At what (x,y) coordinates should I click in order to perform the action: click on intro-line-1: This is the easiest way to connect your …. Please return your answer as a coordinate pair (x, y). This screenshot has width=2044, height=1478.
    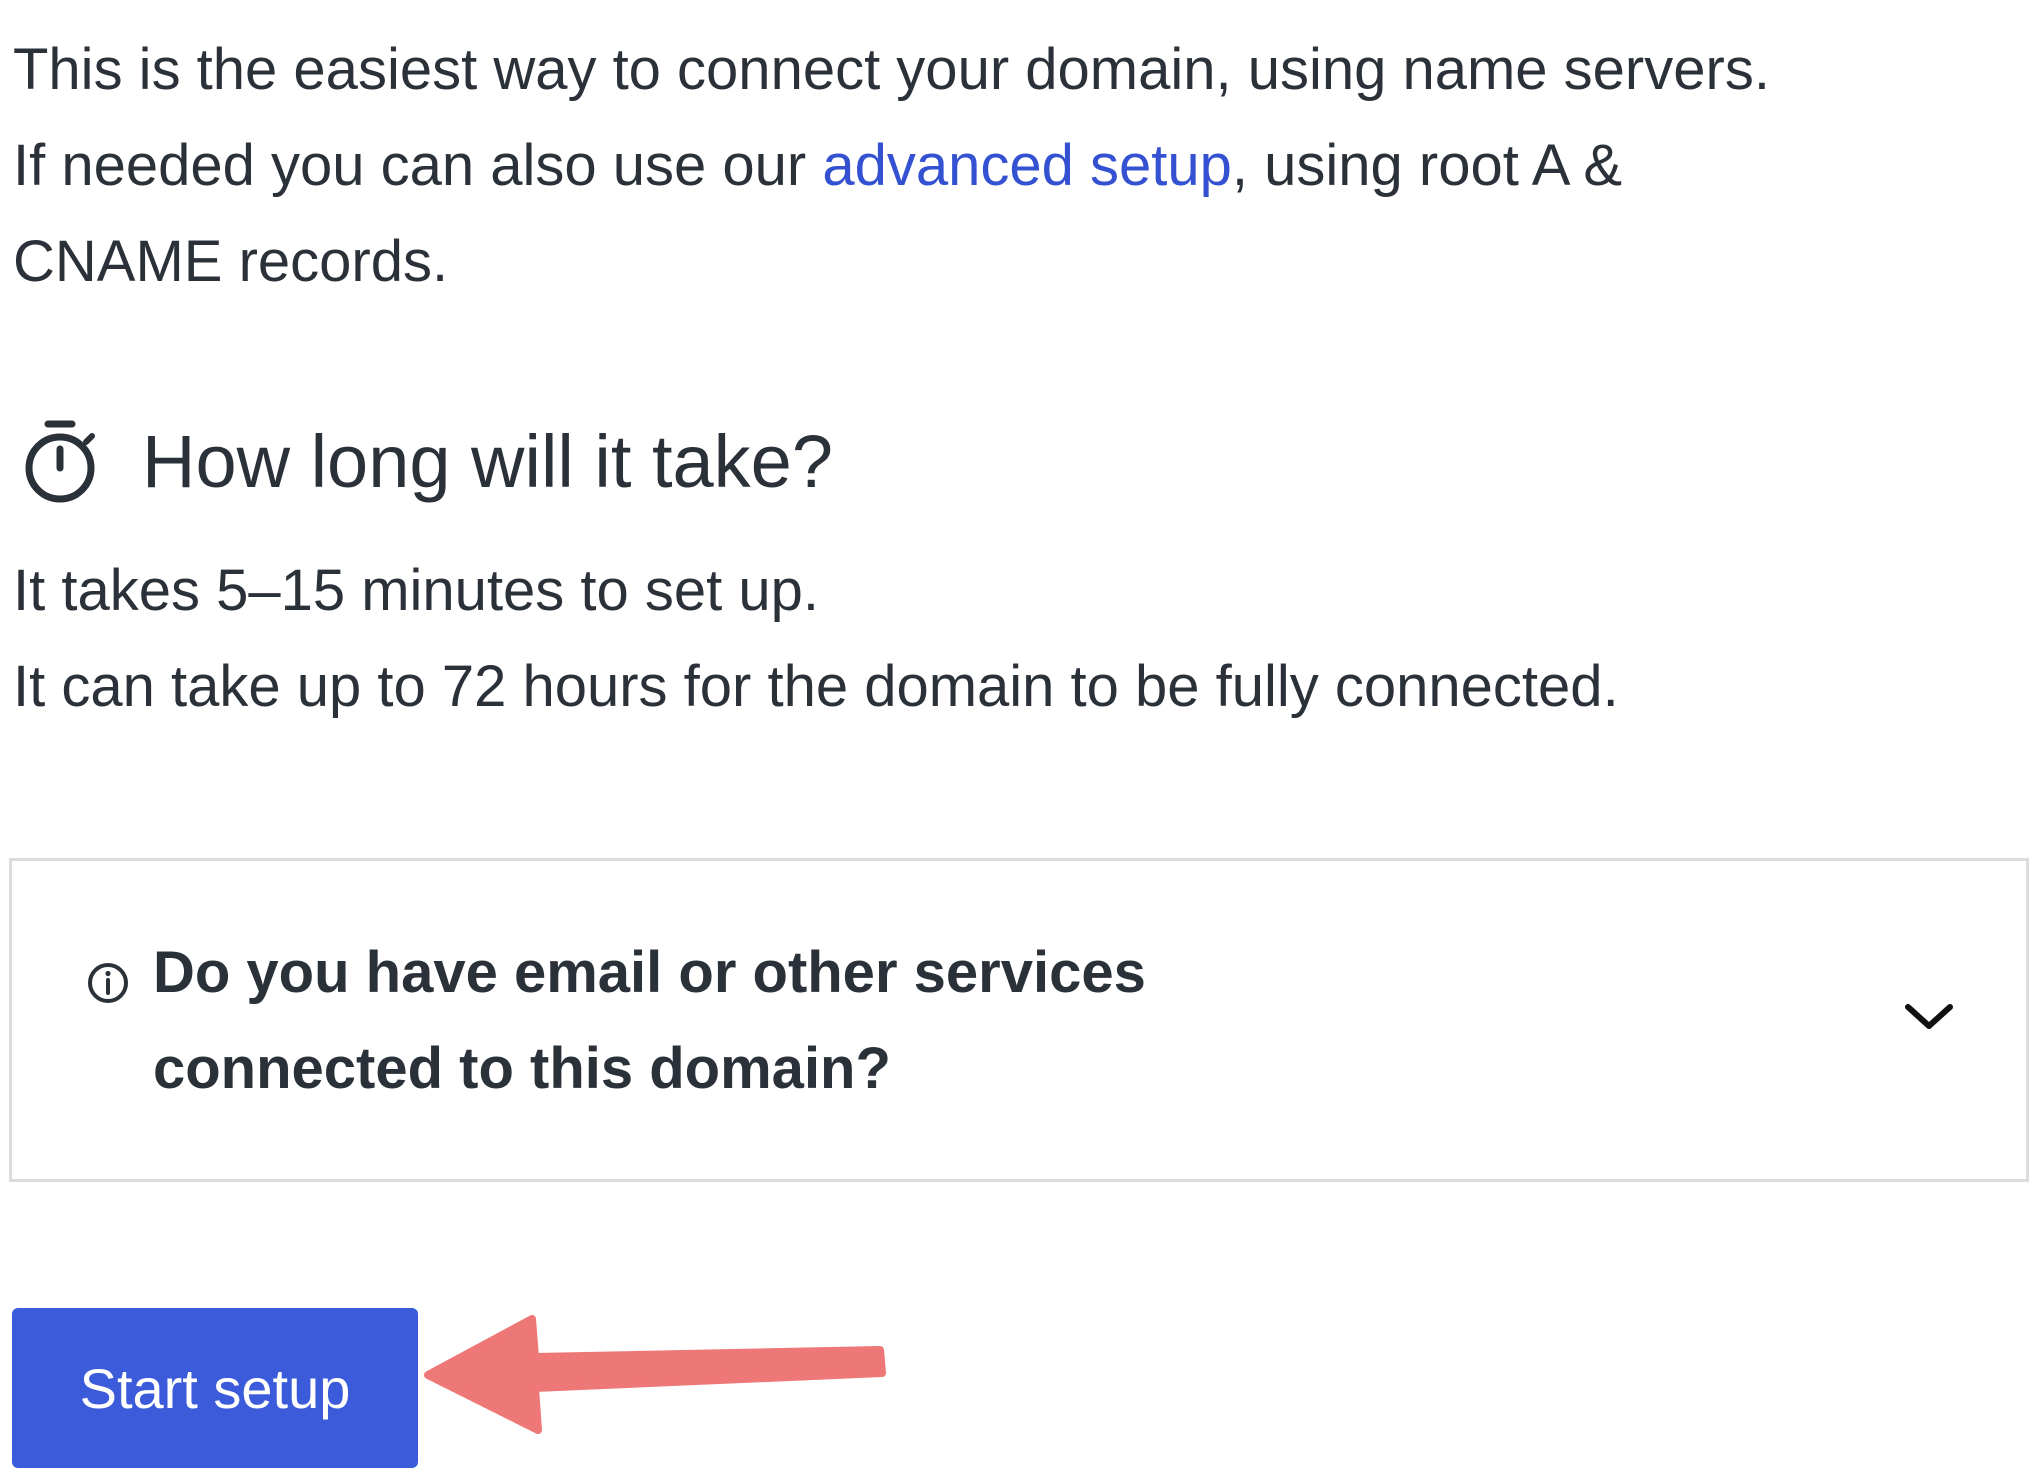
    Looking at the image, I should click on (891, 69).